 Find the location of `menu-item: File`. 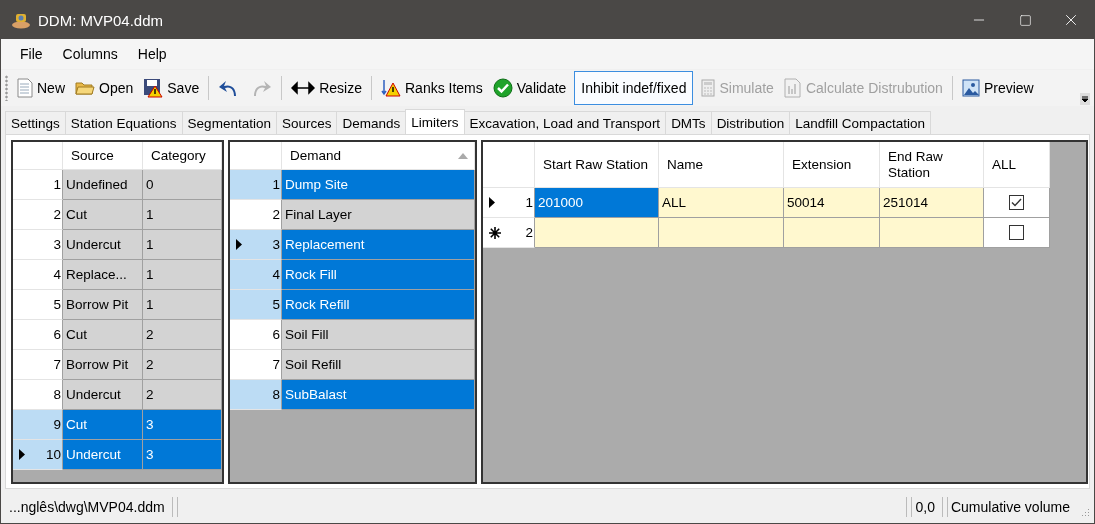

menu-item: File is located at coordinates (31, 54).